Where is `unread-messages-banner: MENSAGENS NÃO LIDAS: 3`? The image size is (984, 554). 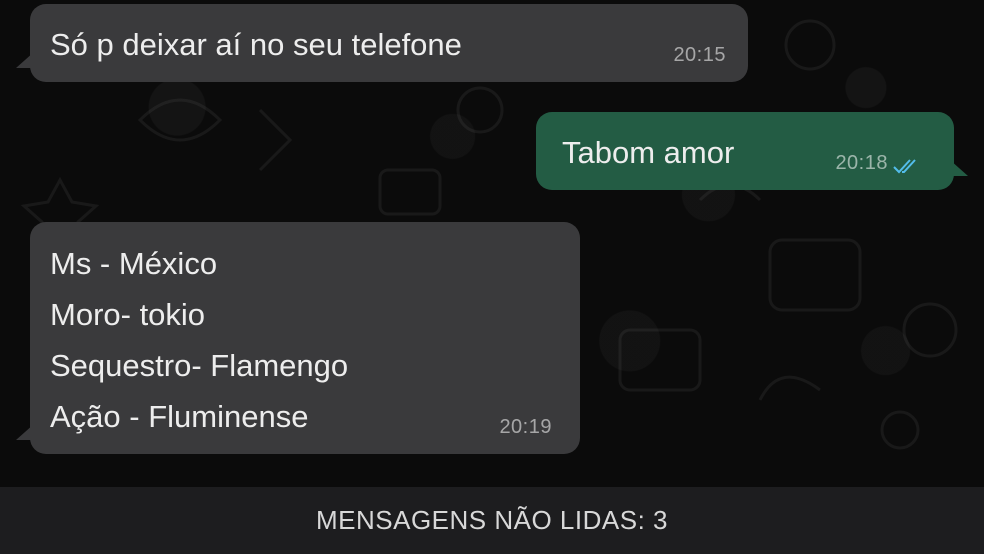
unread-messages-banner: MENSAGENS NÃO LIDAS: 3 is located at coordinates (492, 520).